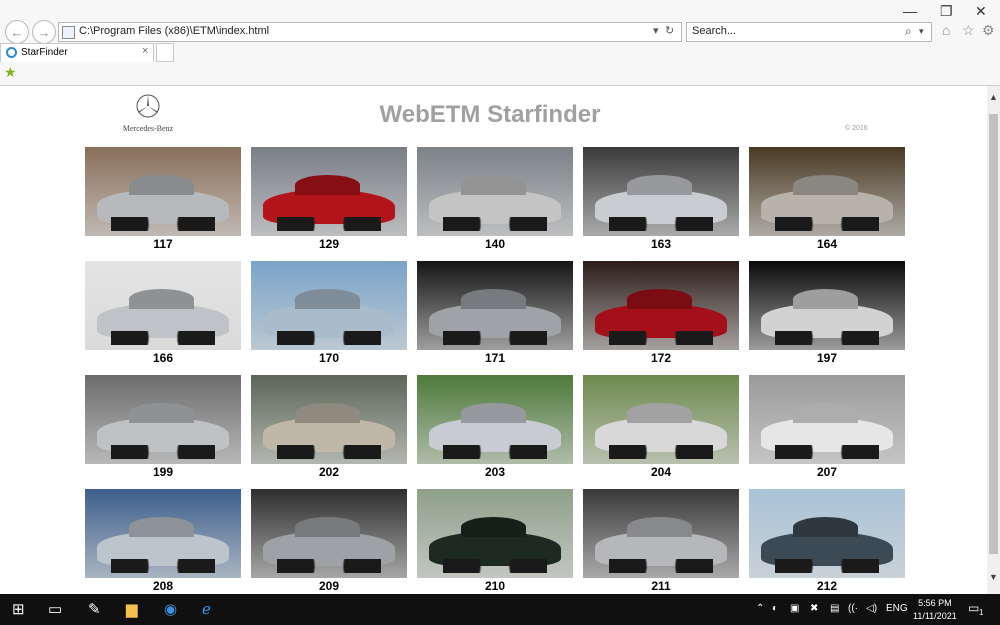 The image size is (1000, 625). I want to click on model-tile: 166, so click(163, 318).